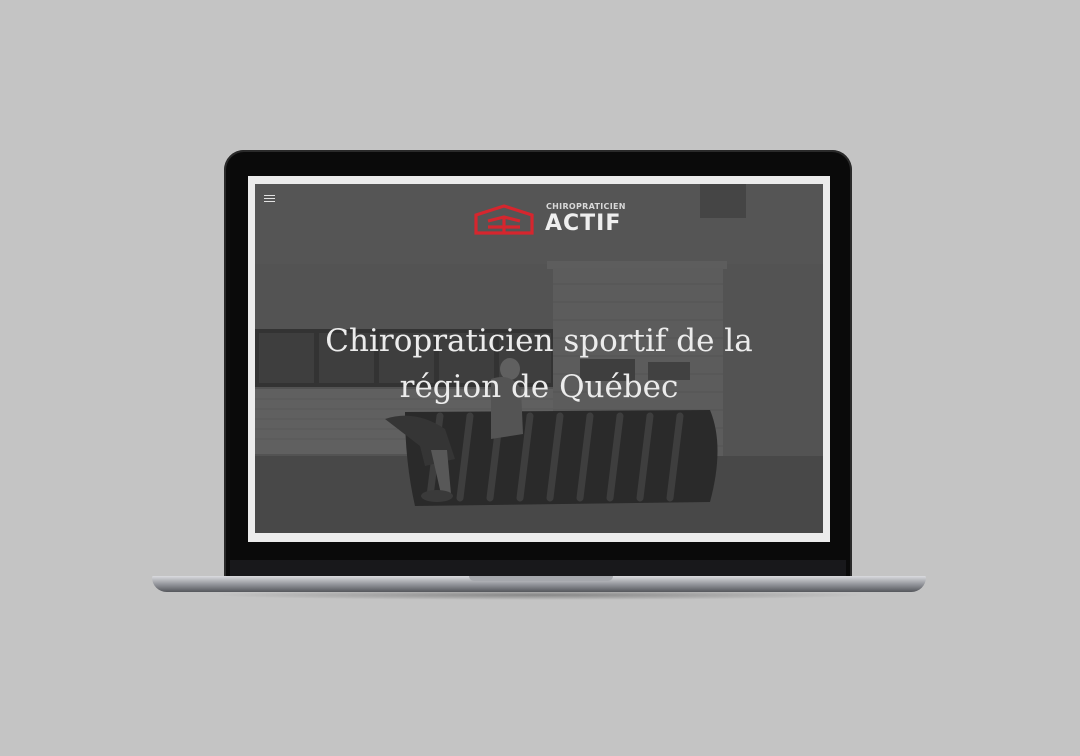  What do you see at coordinates (586, 206) in the screenshot?
I see `logo-small-text: CHIROPRATICIEN` at bounding box center [586, 206].